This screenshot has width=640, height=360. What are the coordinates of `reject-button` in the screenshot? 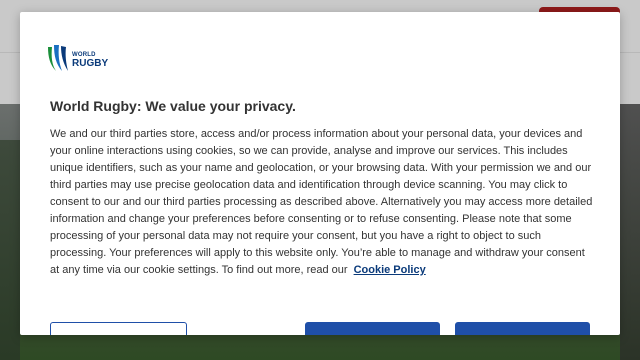 It's located at (372, 328).